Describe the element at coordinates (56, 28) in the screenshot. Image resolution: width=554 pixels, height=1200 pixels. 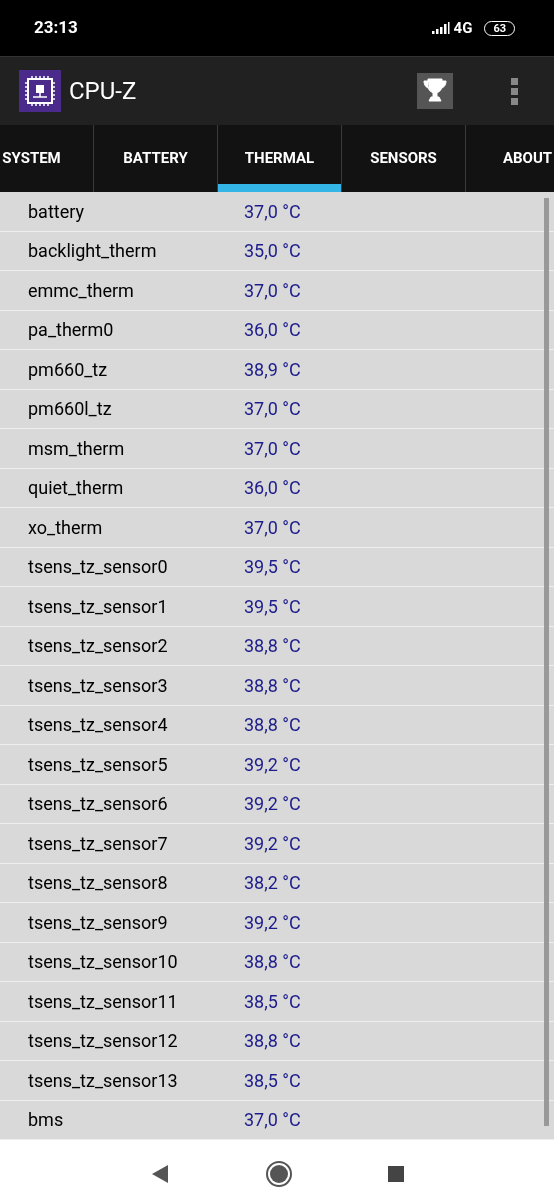
I see `status-time: 23:13` at that location.